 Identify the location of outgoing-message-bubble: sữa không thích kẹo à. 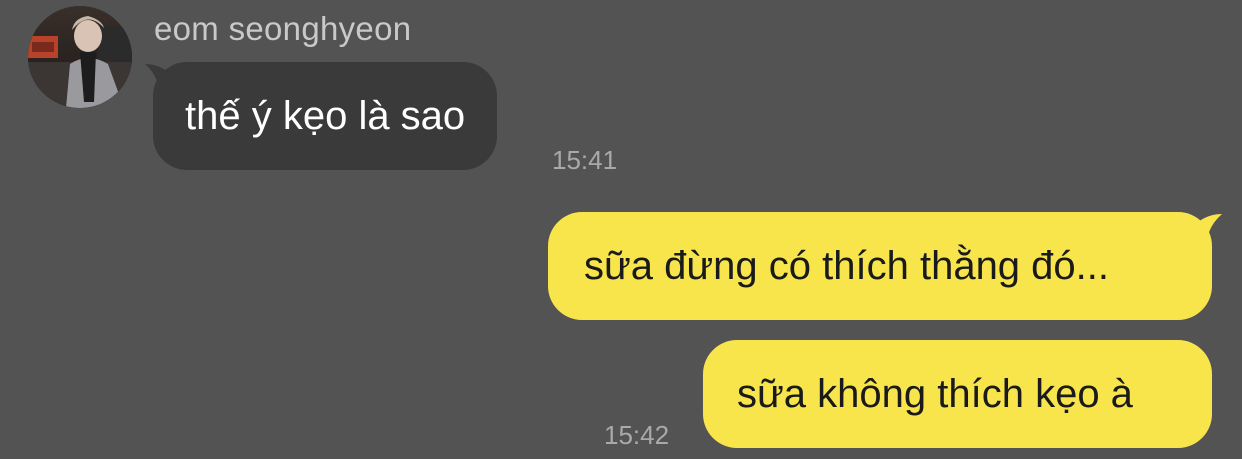
(957, 394).